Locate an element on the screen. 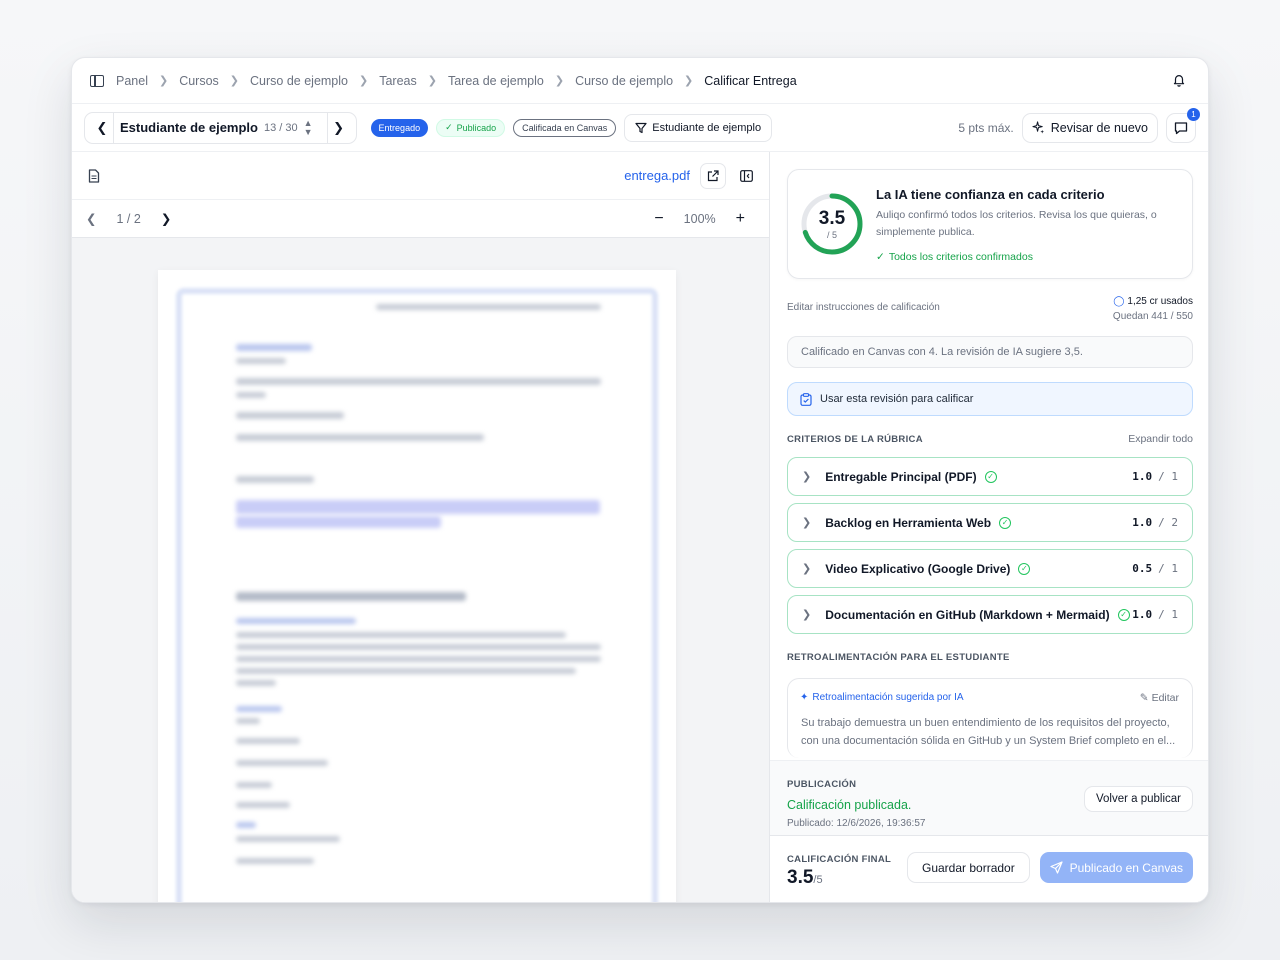 This screenshot has height=960, width=1280. credits-remaining: Quedan 441 / 550 is located at coordinates (1152, 316).